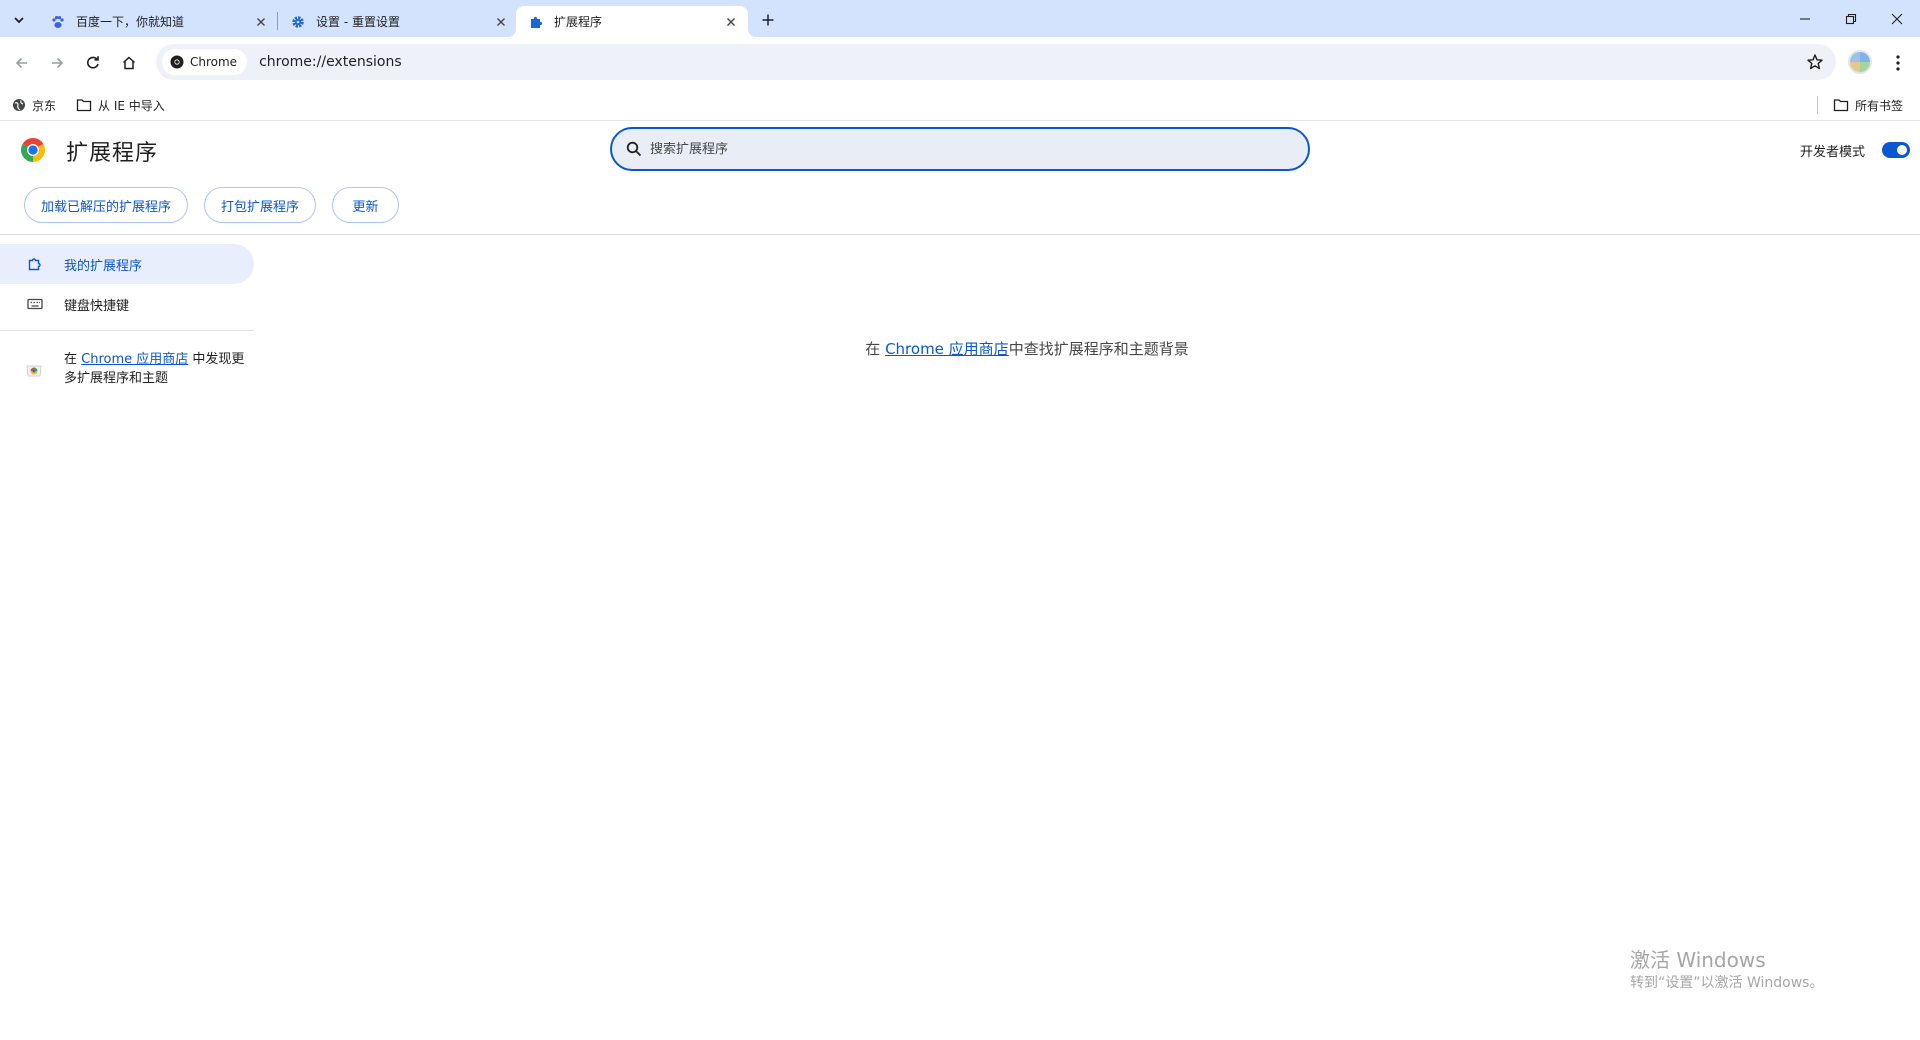 Image resolution: width=1920 pixels, height=1040 pixels. Describe the element at coordinates (1817, 105) in the screenshot. I see `bookmarks-divider` at that location.